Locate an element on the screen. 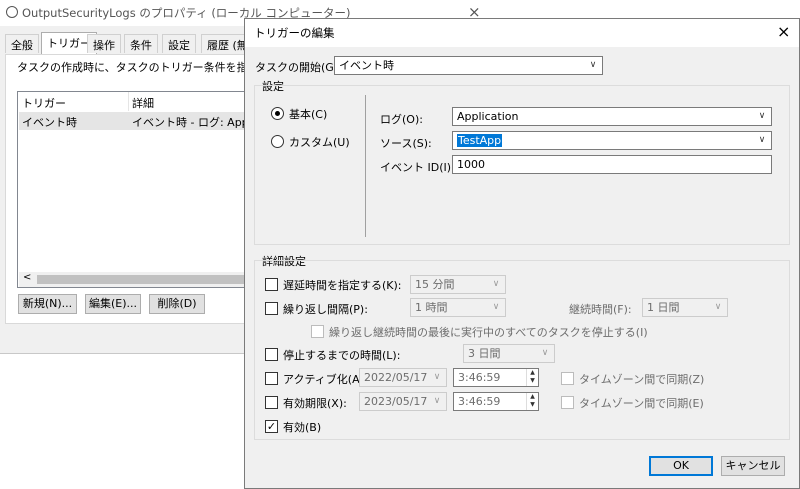 The image size is (800, 489). begin-task-value: イベント時 is located at coordinates (366, 65).